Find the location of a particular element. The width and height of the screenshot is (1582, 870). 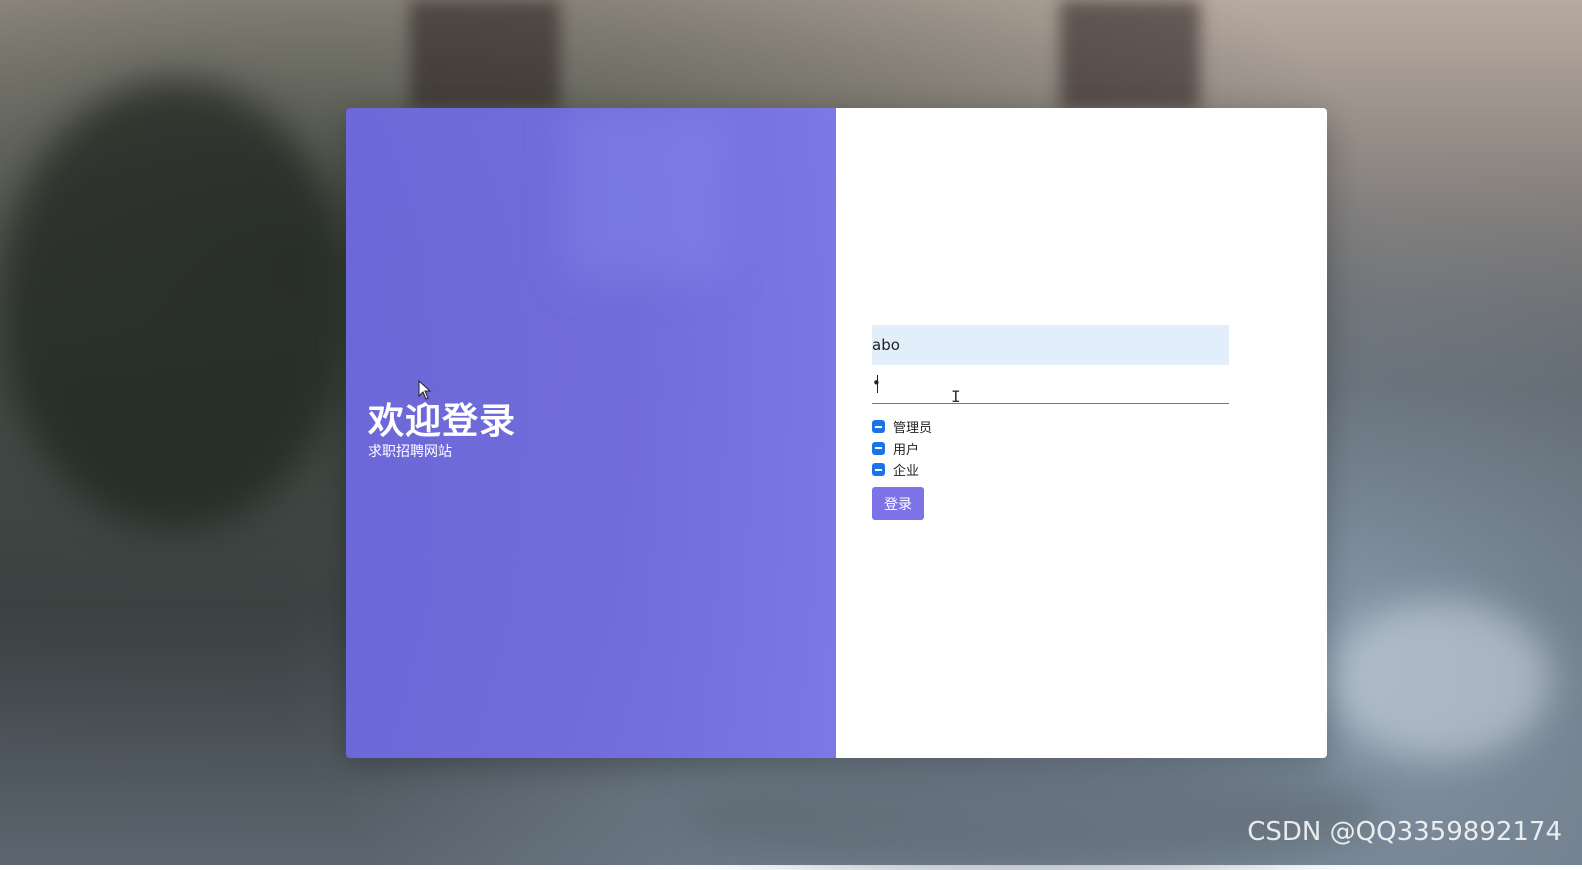

role-option-user: 用户 is located at coordinates (902, 449).